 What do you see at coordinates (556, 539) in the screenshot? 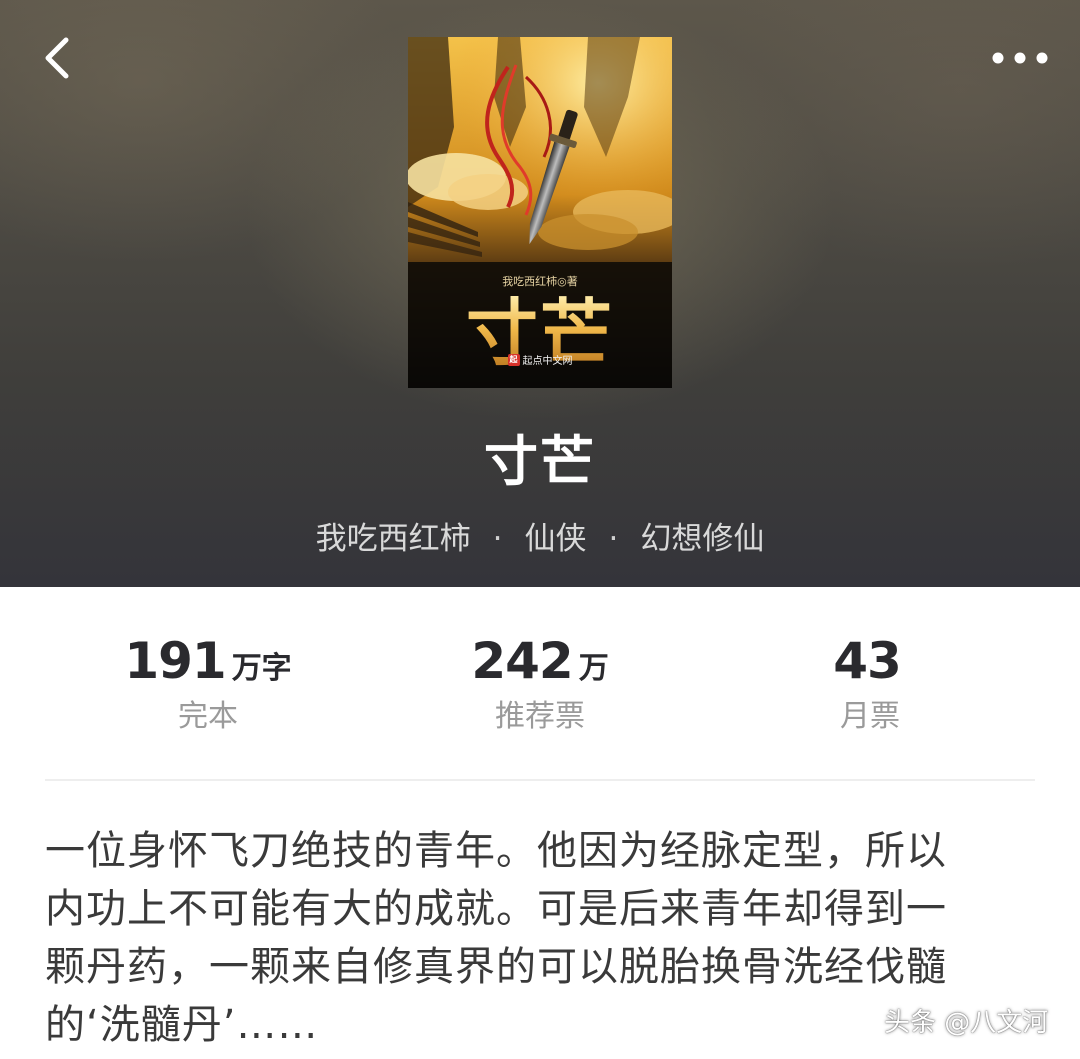
I see `category-link: 仙侠` at bounding box center [556, 539].